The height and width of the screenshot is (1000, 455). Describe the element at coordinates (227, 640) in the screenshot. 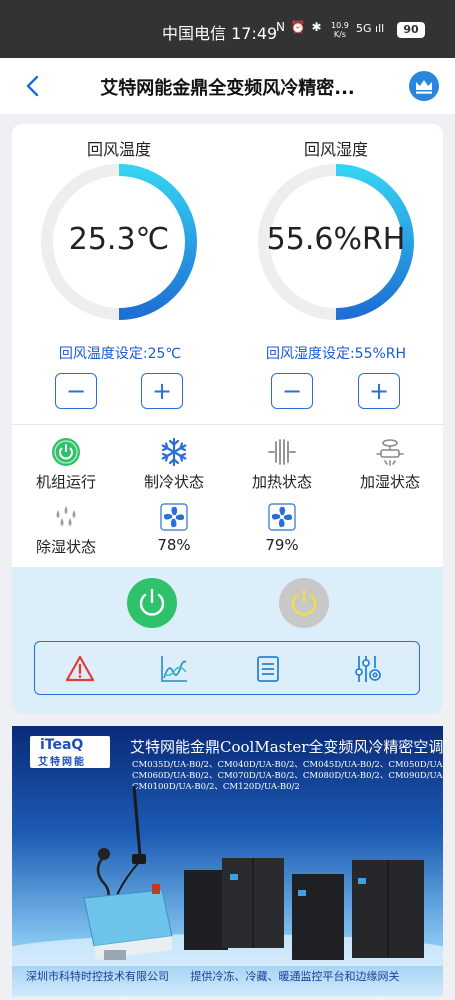

I see `control-area` at that location.